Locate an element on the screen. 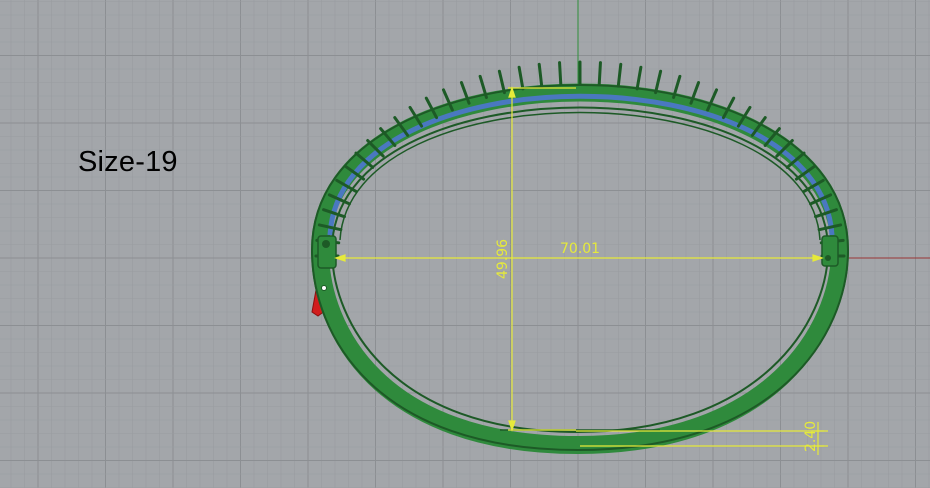  hinge-pin-right is located at coordinates (828, 258).